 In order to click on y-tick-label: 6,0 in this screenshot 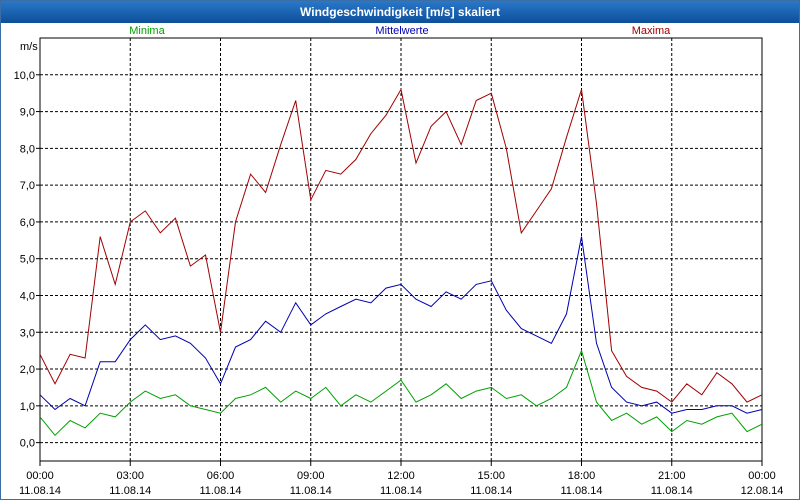, I will do `click(27, 223)`.